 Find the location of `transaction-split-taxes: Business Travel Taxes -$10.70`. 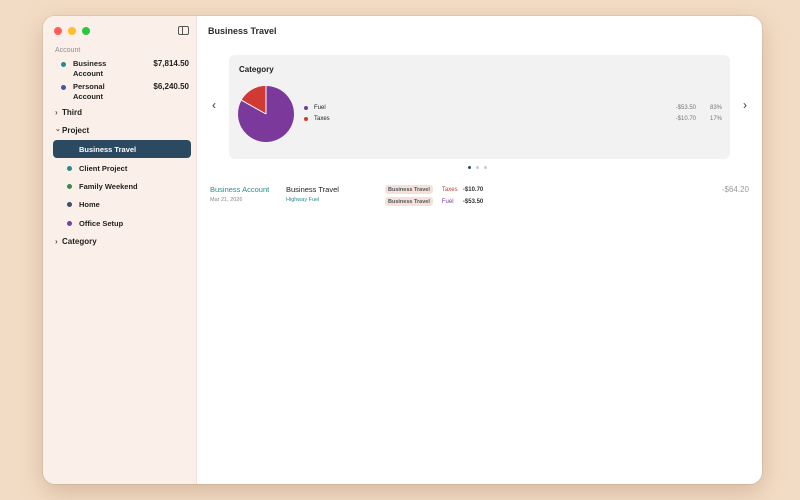

transaction-split-taxes: Business Travel Taxes -$10.70 is located at coordinates (434, 189).